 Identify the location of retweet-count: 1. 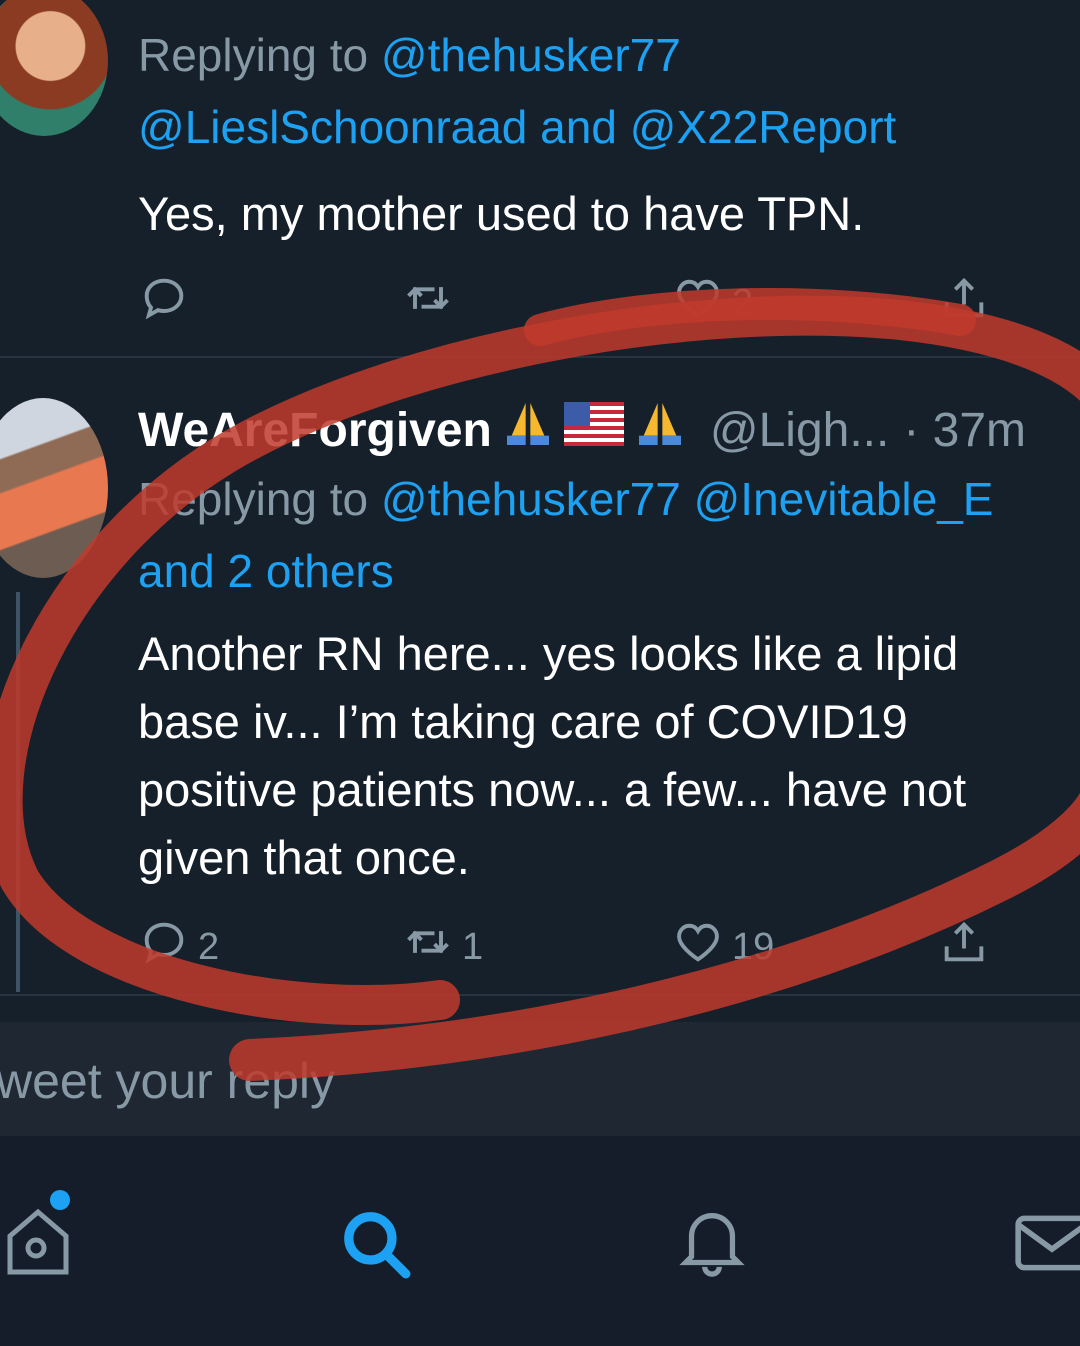
(473, 946).